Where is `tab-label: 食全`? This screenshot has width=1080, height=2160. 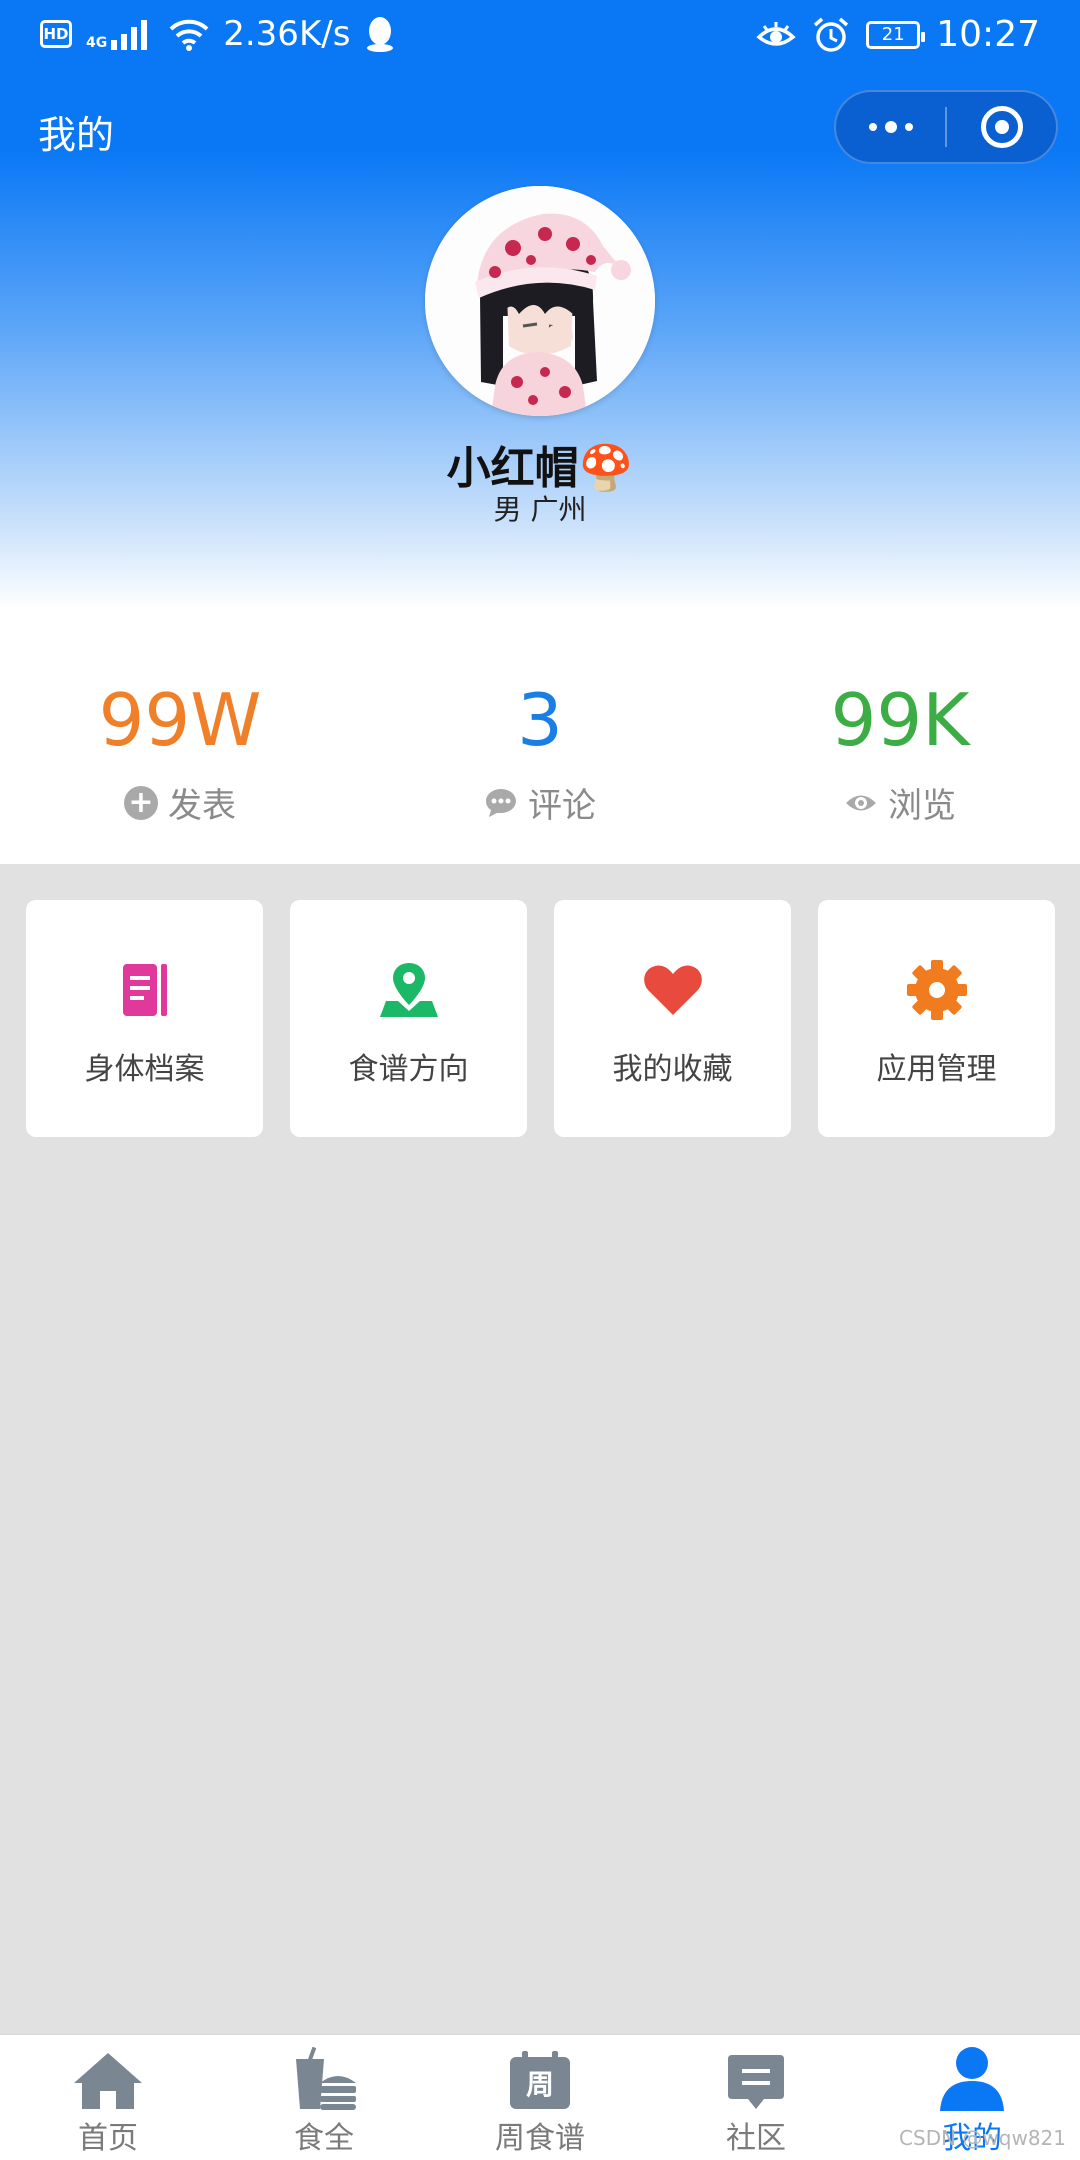 tab-label: 食全 is located at coordinates (324, 2138).